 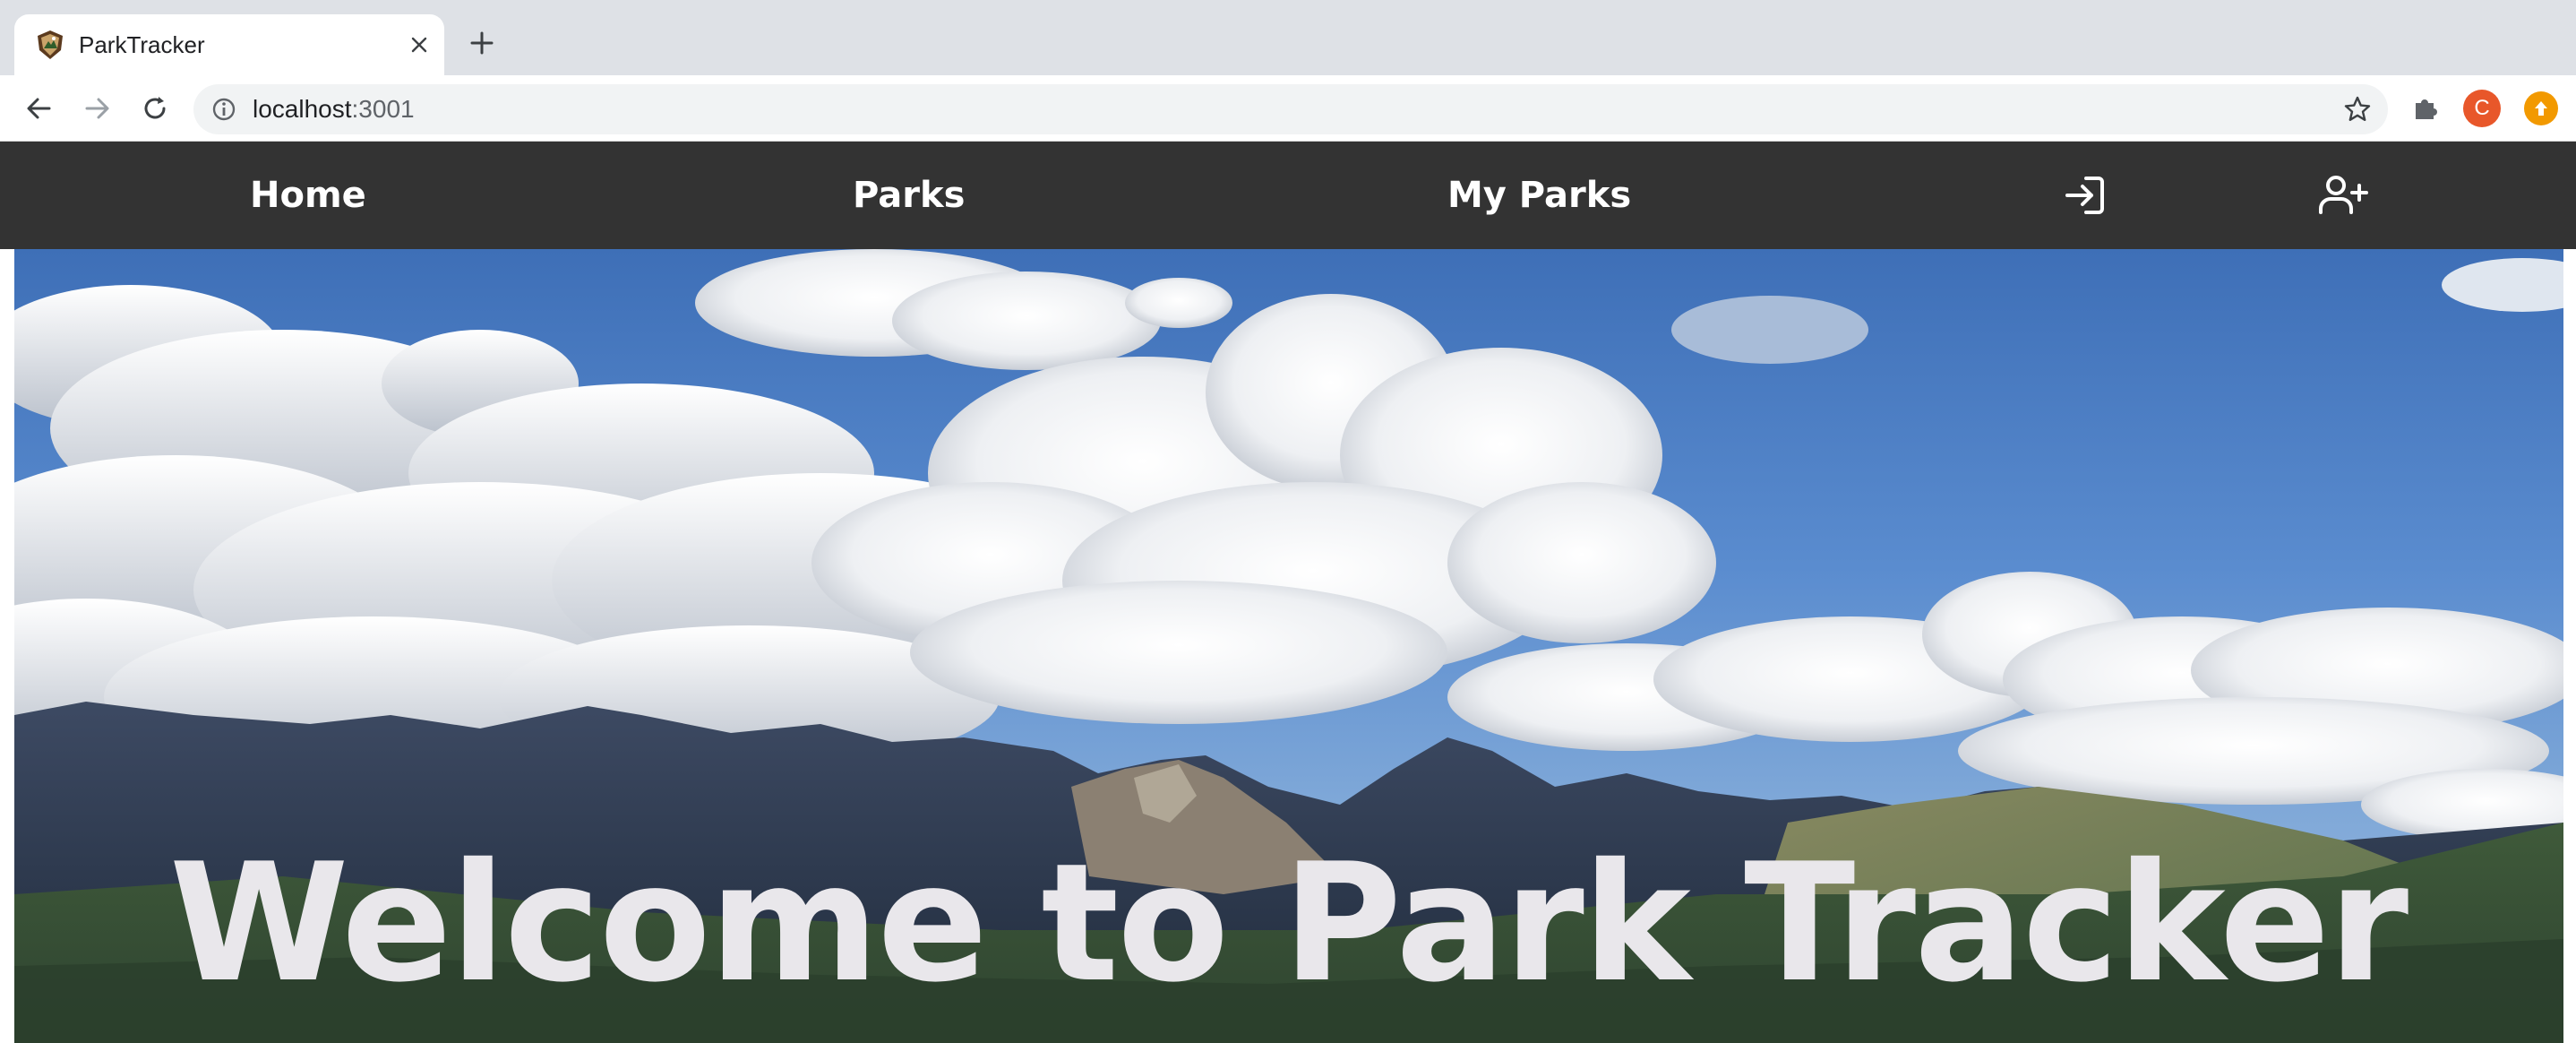 What do you see at coordinates (50, 45) in the screenshot?
I see `park-badge-icon` at bounding box center [50, 45].